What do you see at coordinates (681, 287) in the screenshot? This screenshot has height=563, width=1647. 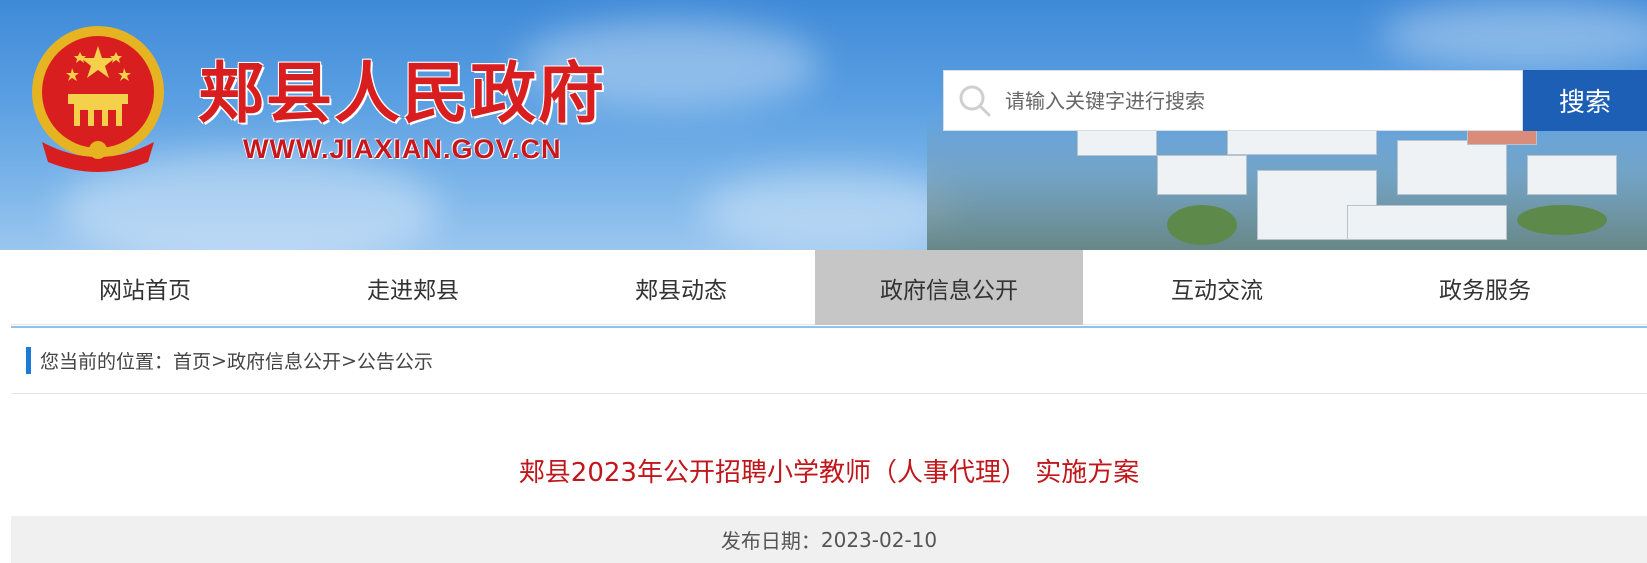 I see `nav-item-news: 郏县动态` at bounding box center [681, 287].